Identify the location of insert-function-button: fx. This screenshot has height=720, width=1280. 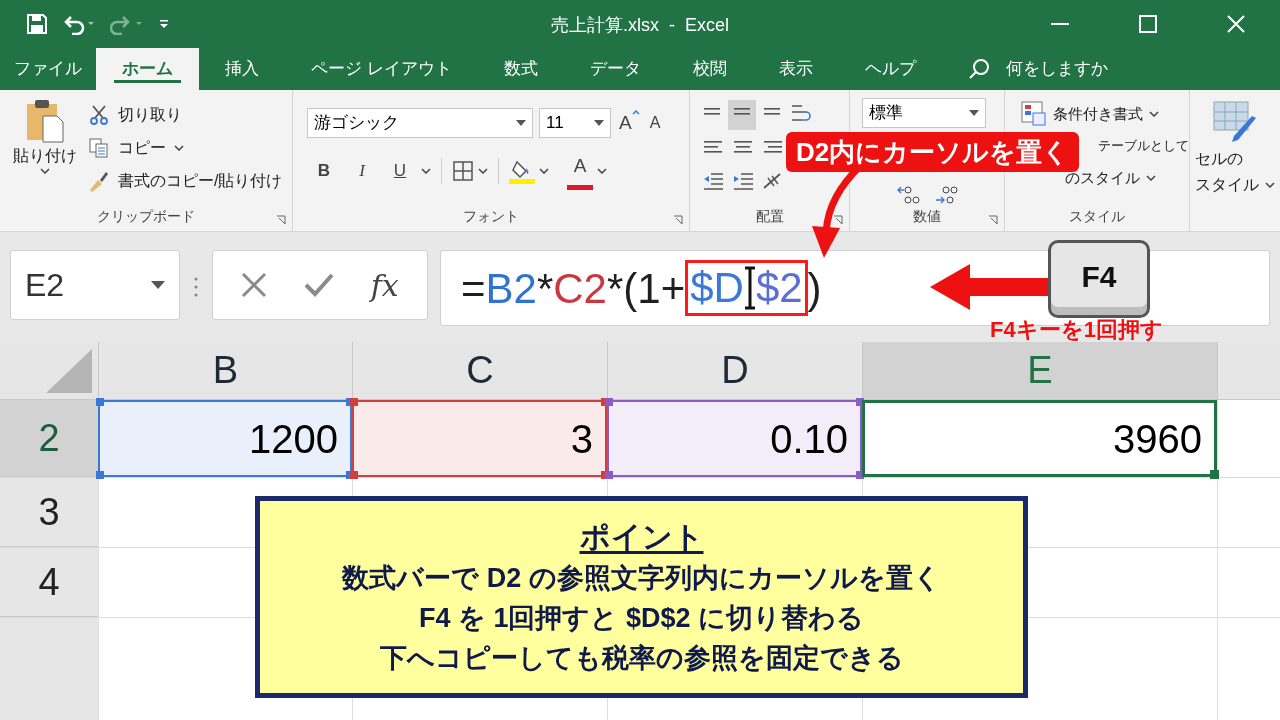
(384, 285).